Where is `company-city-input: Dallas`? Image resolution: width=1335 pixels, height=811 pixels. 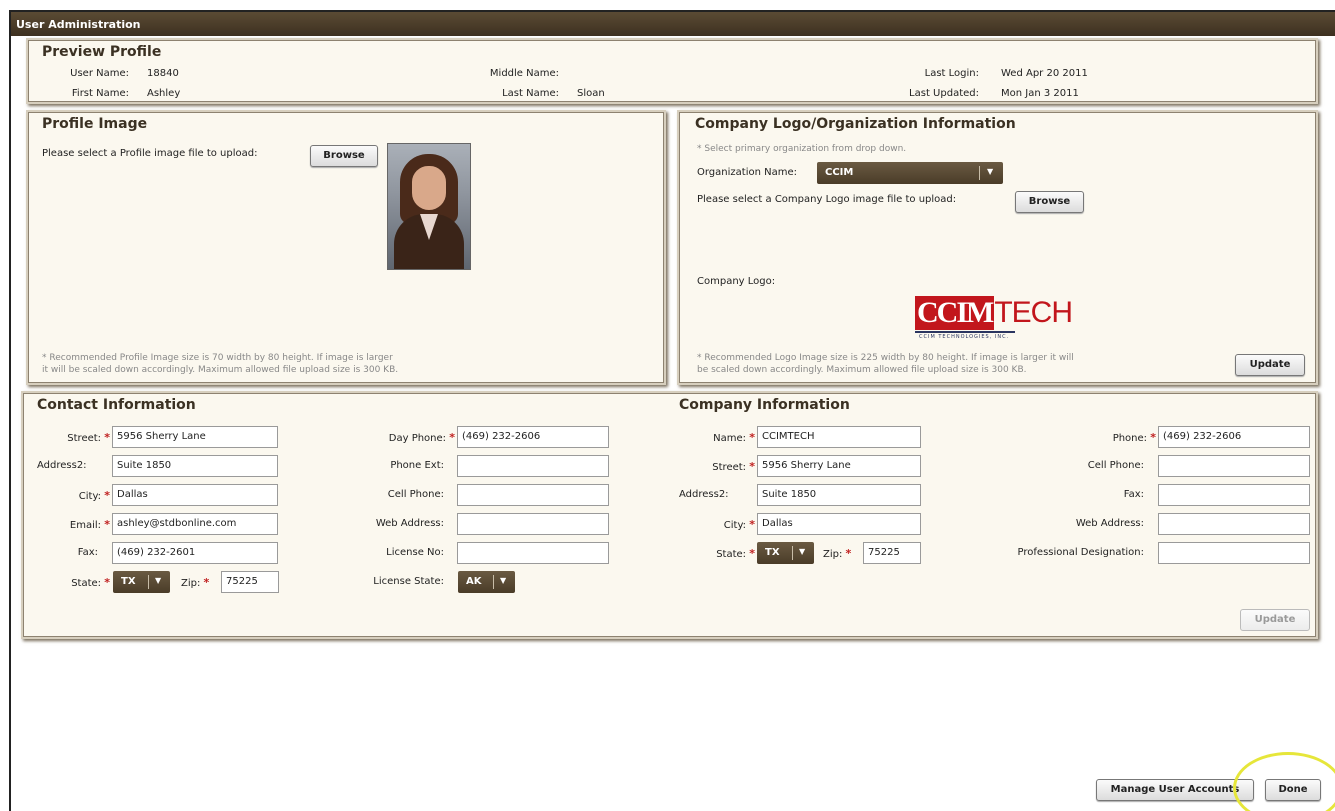
company-city-input: Dallas is located at coordinates (839, 524).